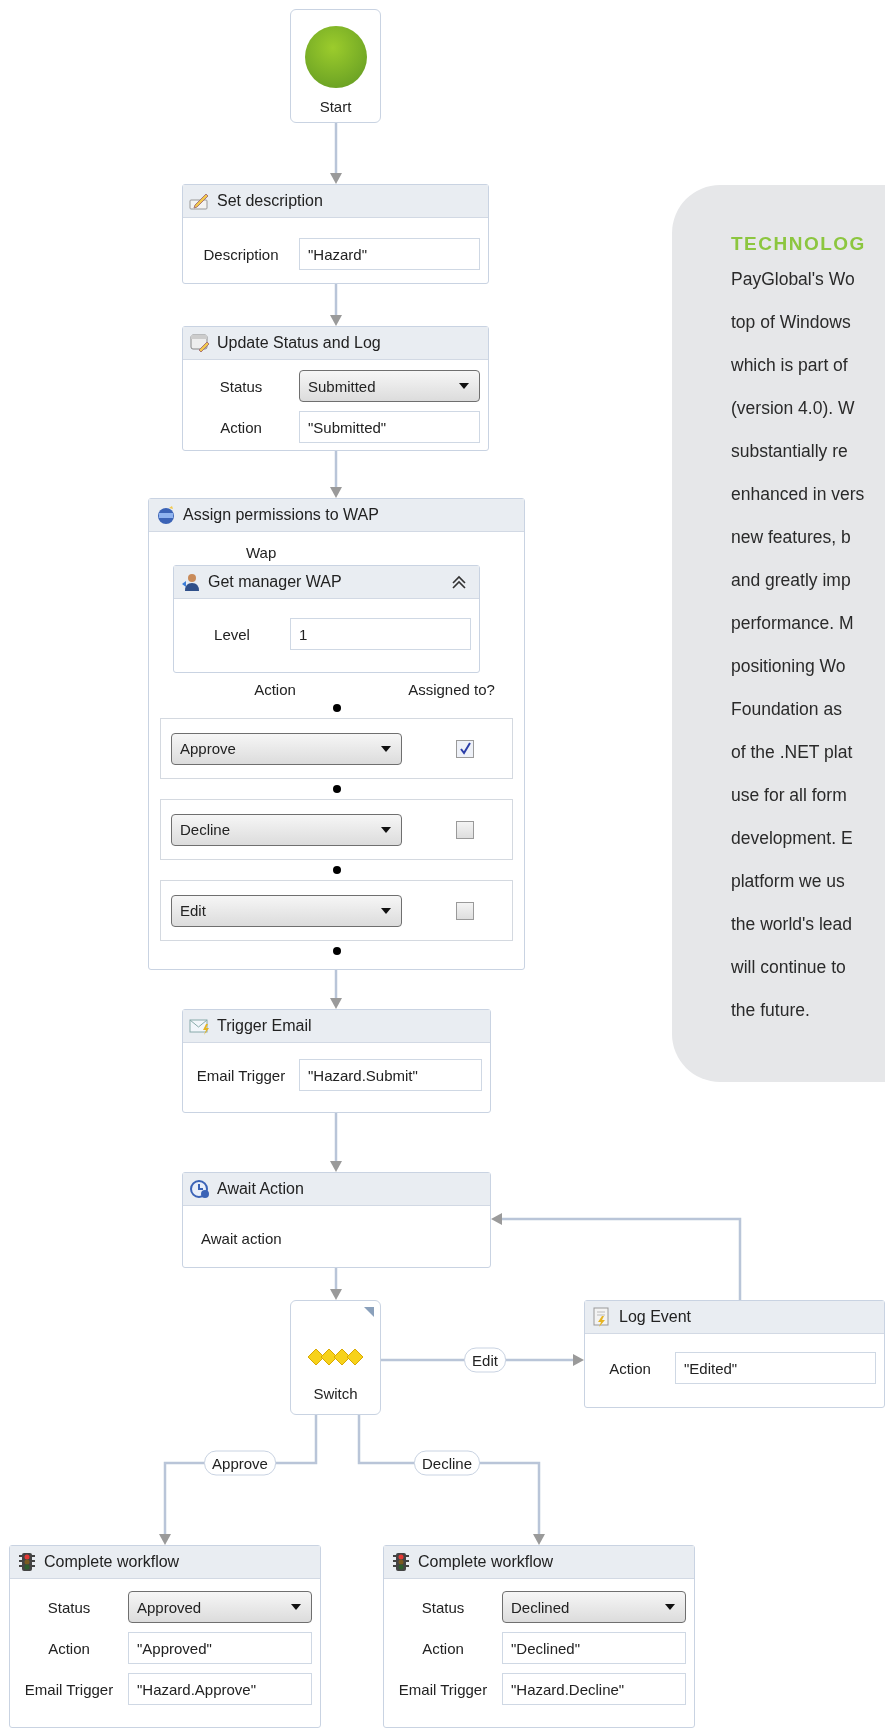 This screenshot has width=885, height=1728. I want to click on switch-node: Switch, so click(335, 1357).